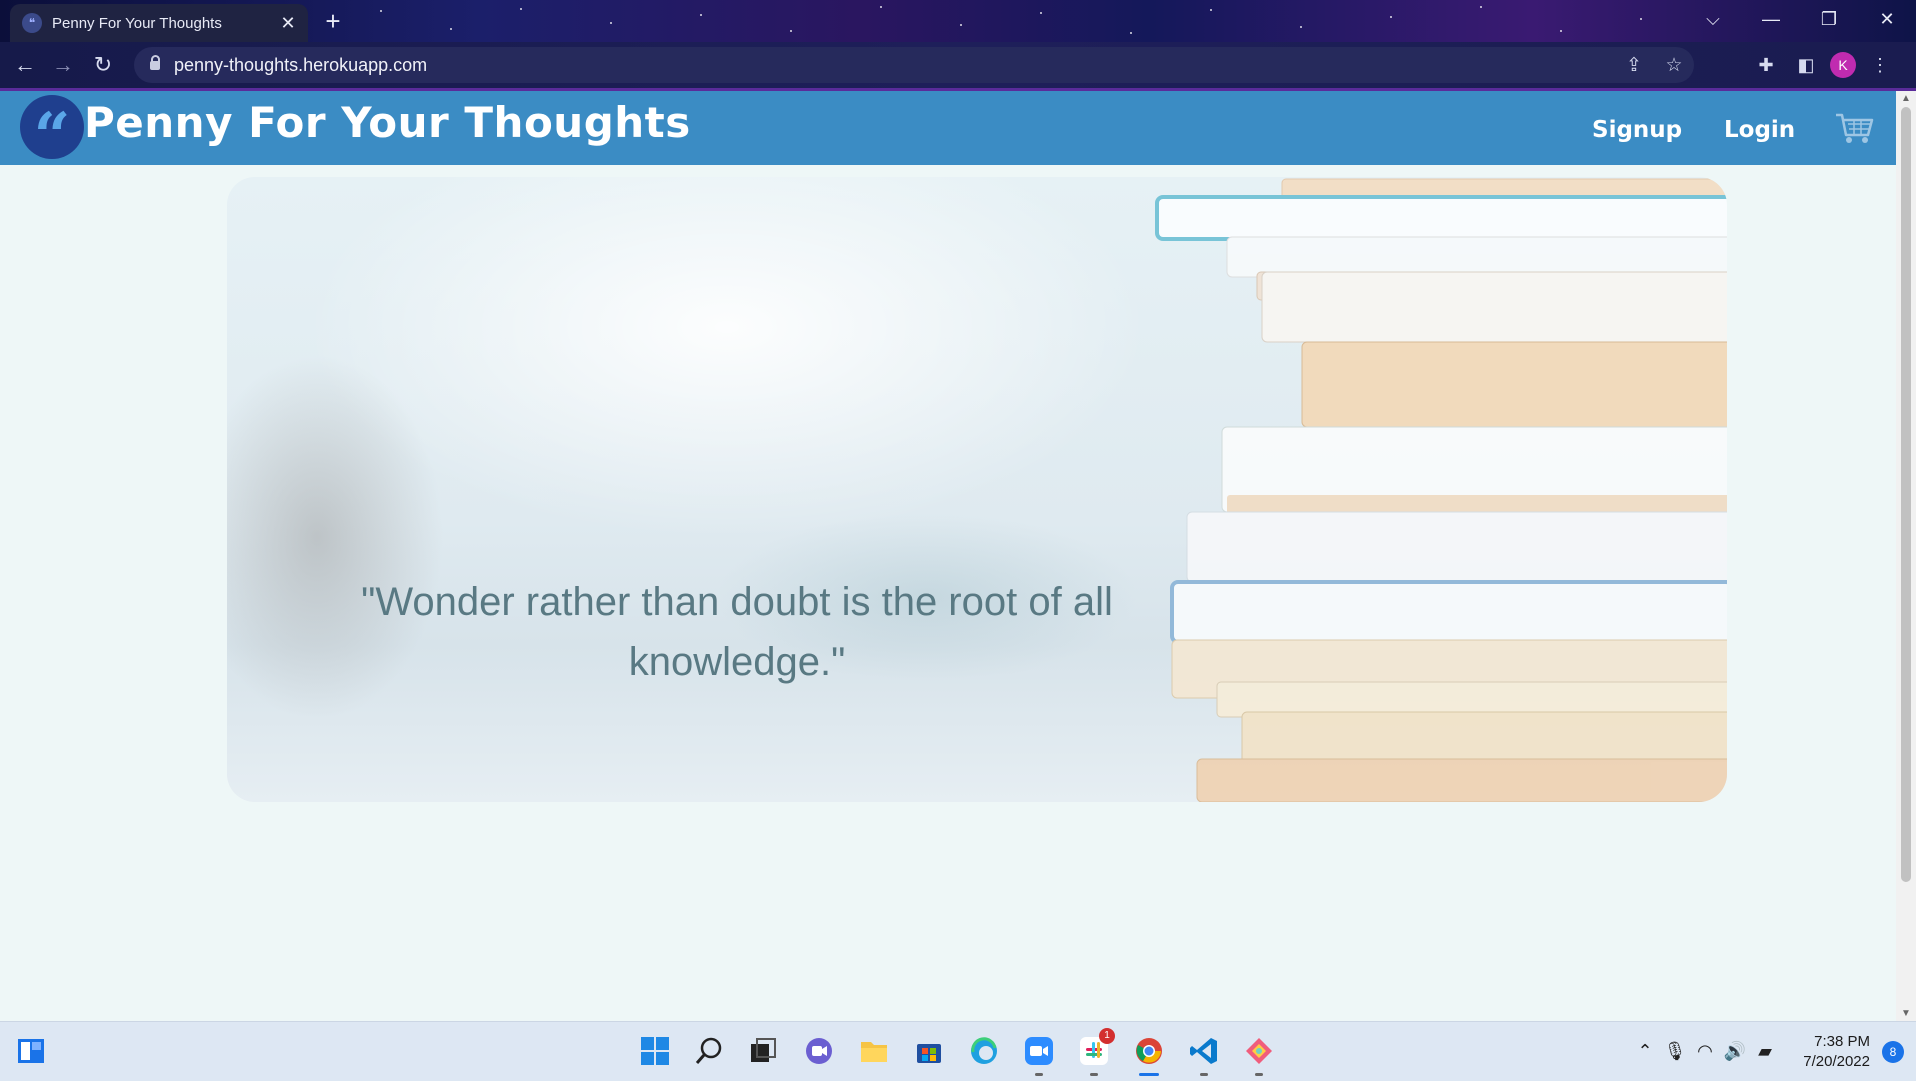  What do you see at coordinates (1759, 130) in the screenshot?
I see `login-link: Login` at bounding box center [1759, 130].